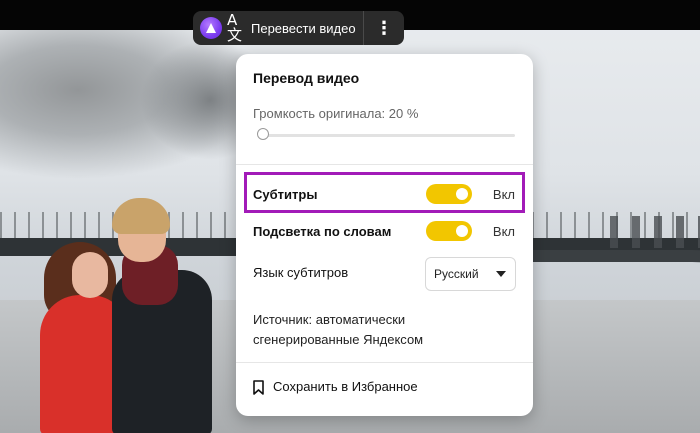 The image size is (700, 433). What do you see at coordinates (336, 113) in the screenshot?
I see `original-volume-label: Громкость оригинала: 20 %` at bounding box center [336, 113].